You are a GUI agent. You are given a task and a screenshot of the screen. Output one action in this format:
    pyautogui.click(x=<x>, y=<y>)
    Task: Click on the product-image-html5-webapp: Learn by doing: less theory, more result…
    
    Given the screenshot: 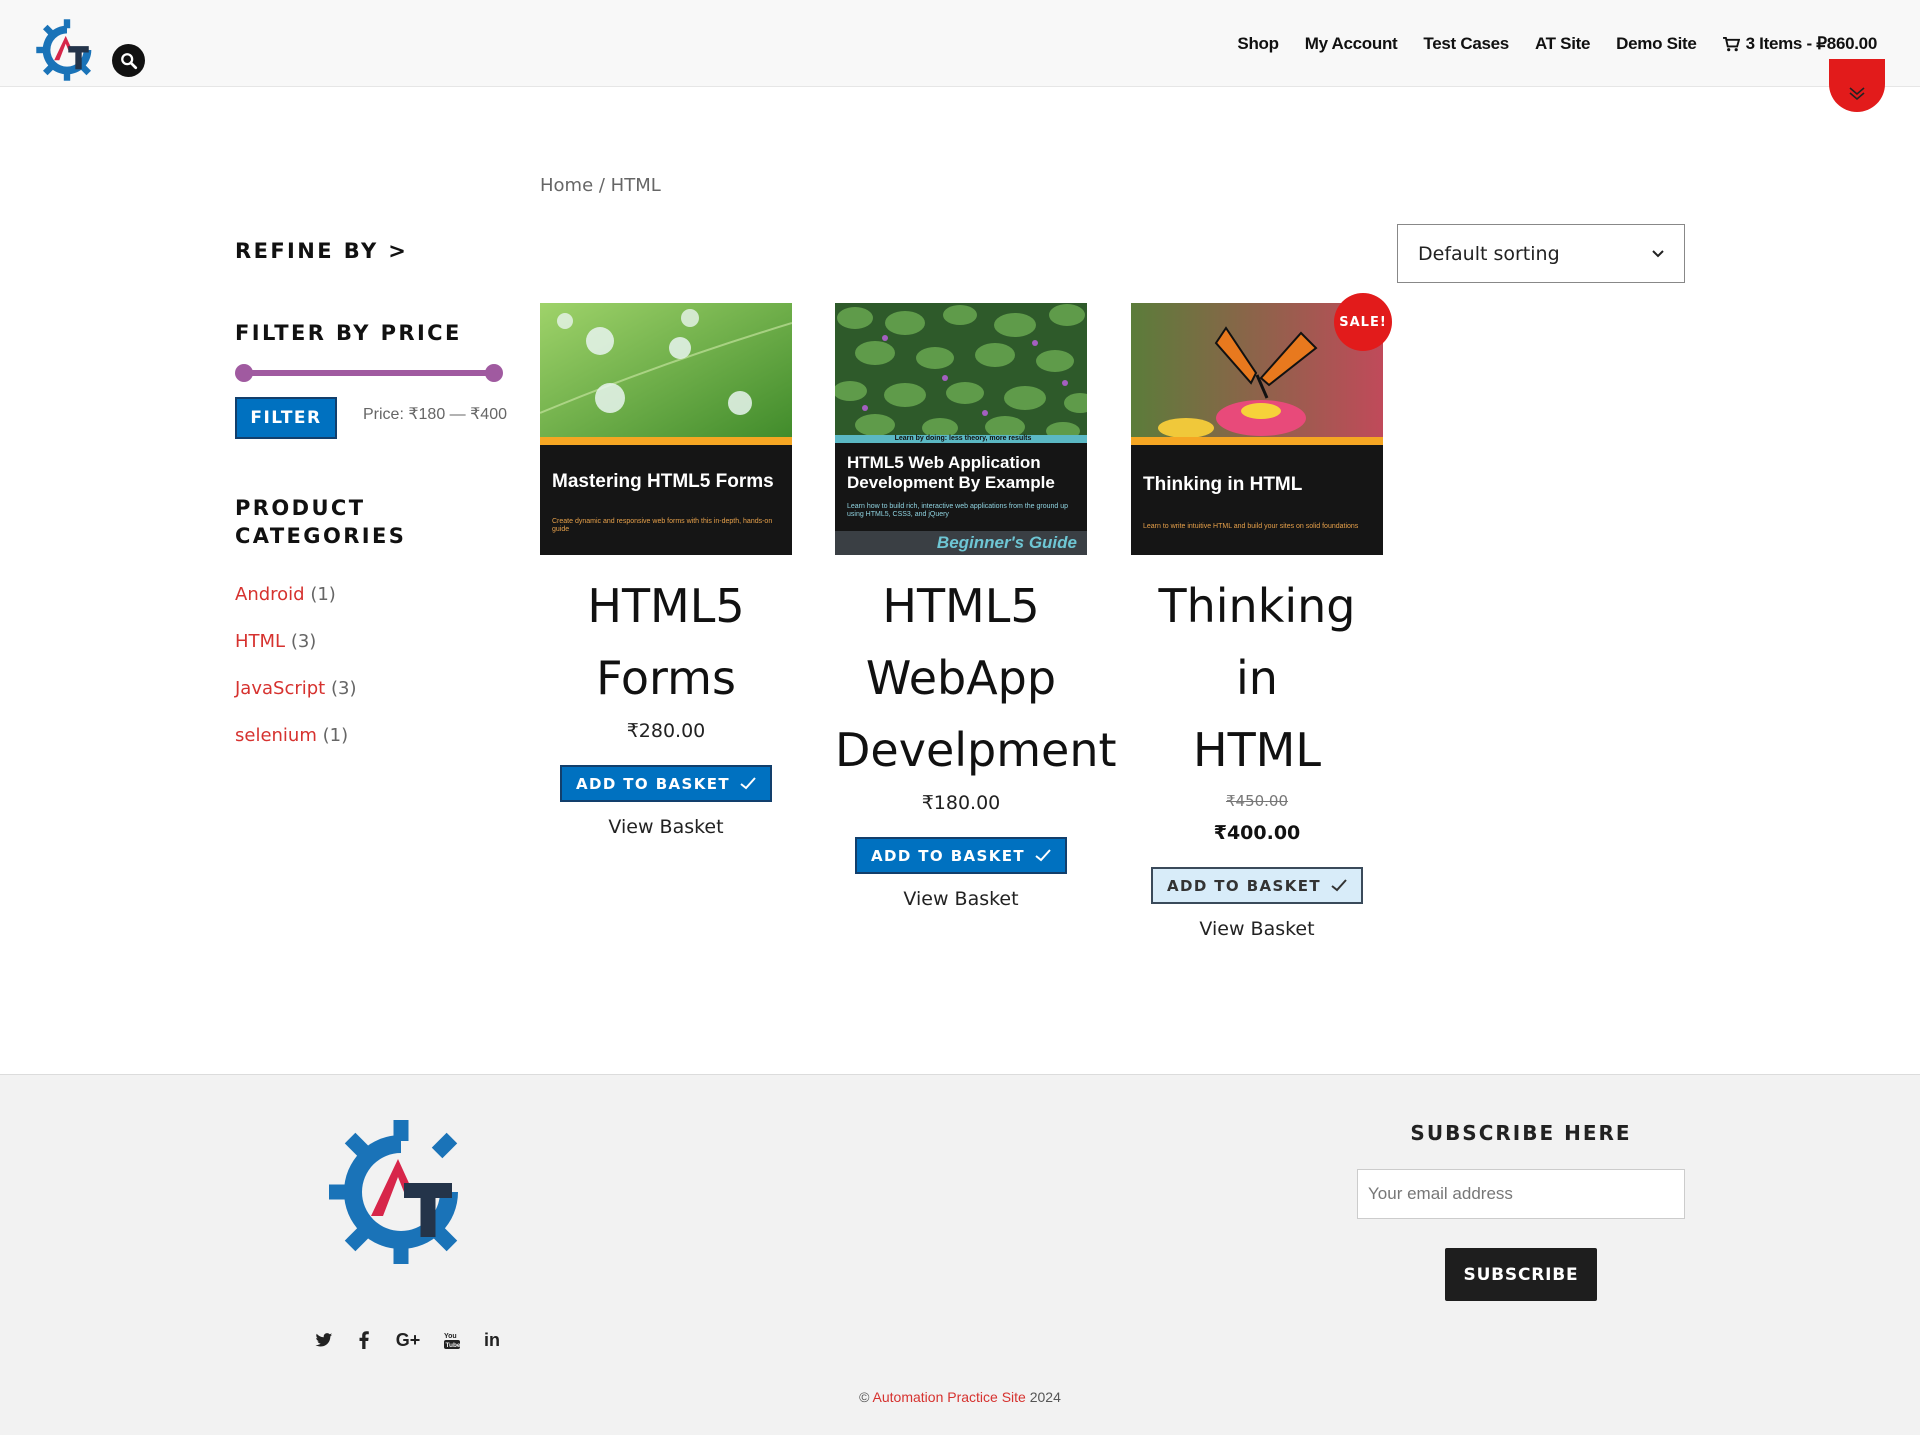 What is the action you would take?
    pyautogui.click(x=961, y=429)
    